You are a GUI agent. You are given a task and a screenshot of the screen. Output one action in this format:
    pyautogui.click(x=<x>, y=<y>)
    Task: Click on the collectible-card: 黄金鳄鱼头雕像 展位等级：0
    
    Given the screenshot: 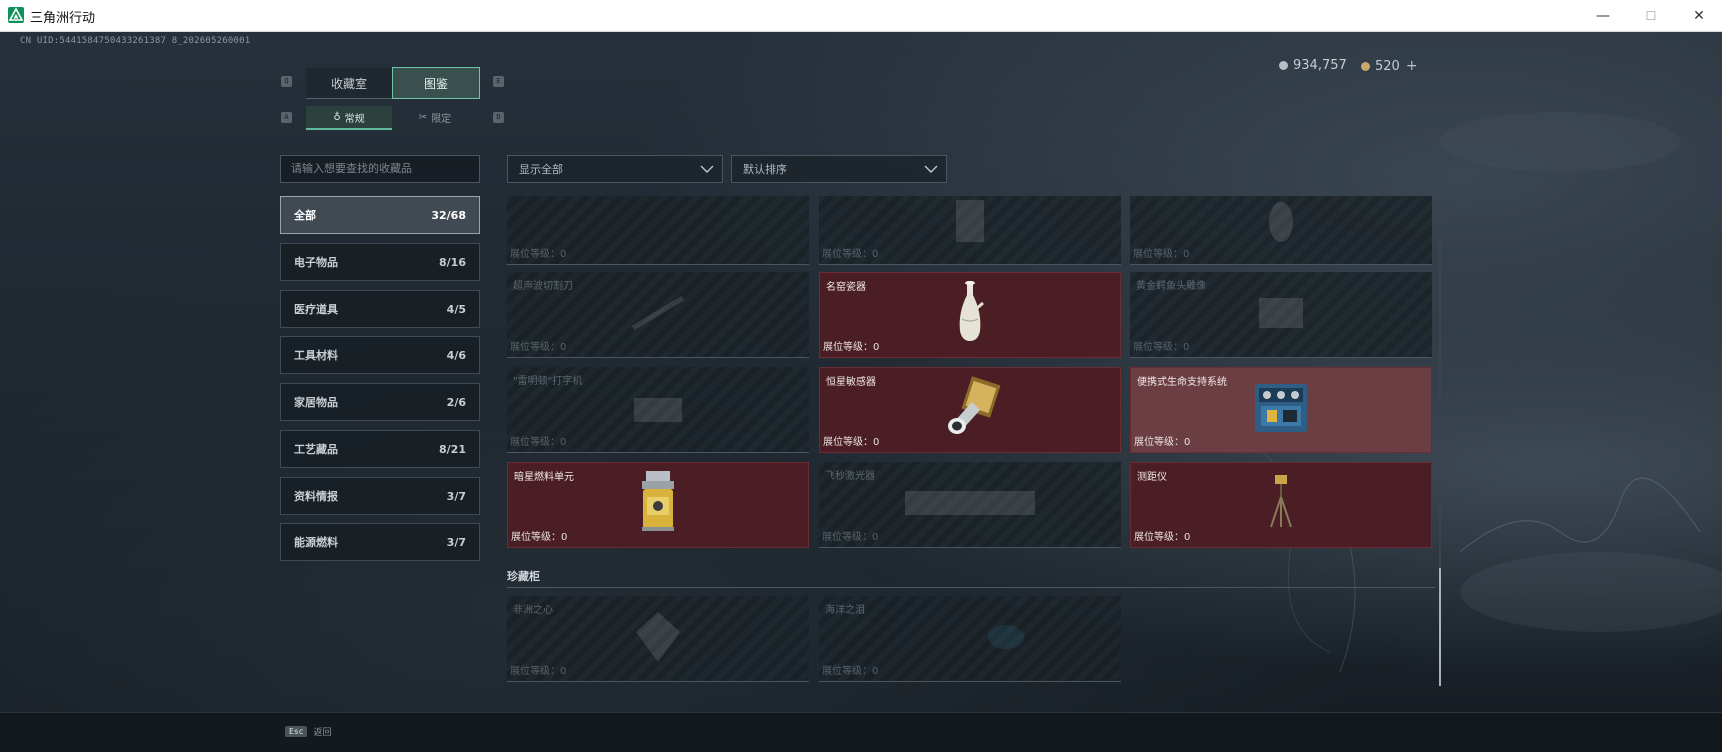 What is the action you would take?
    pyautogui.click(x=1281, y=315)
    